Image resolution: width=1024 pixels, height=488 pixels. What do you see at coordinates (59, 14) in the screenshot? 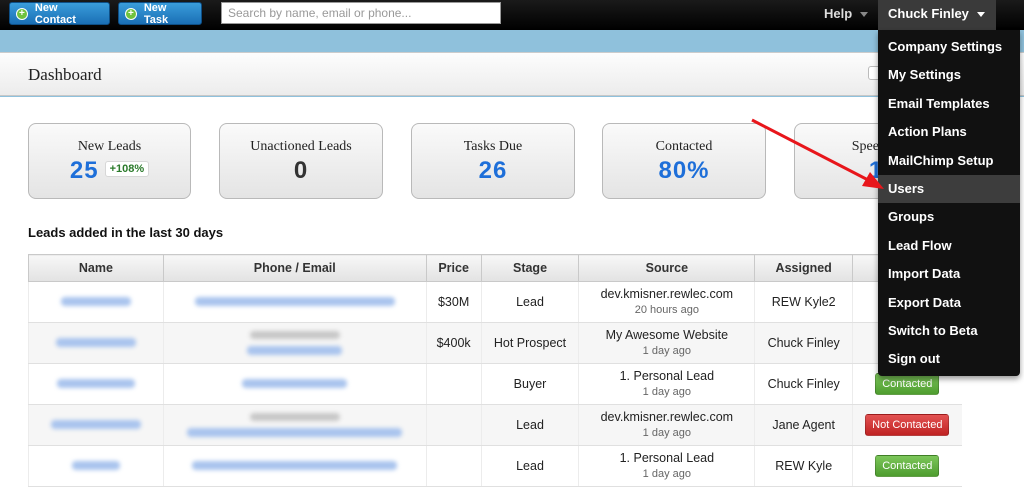
I see `new-contact-button: + New Contact` at bounding box center [59, 14].